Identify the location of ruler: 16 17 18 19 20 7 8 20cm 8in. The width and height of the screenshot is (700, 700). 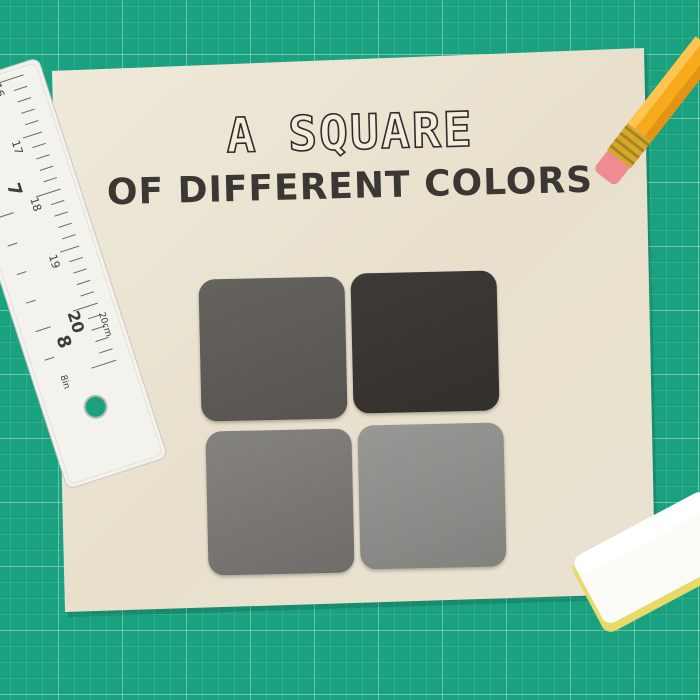
(83, 273).